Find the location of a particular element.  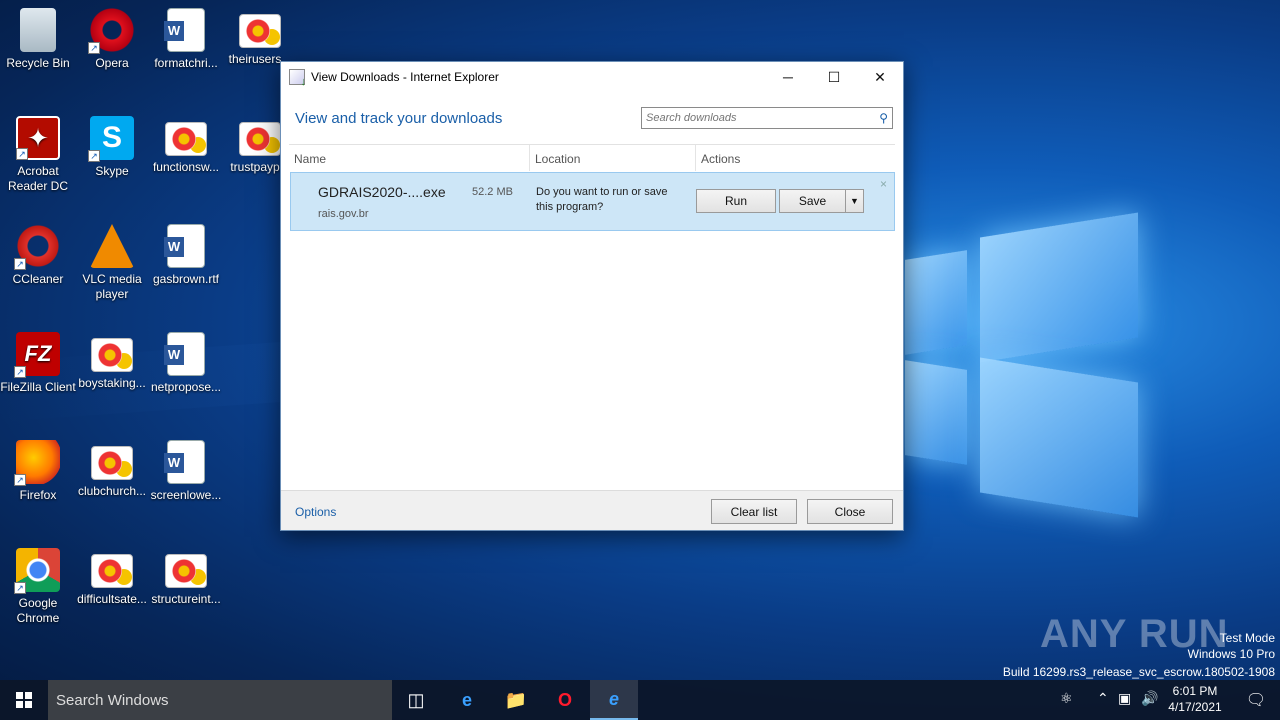

windows-start-icon is located at coordinates (24, 700).